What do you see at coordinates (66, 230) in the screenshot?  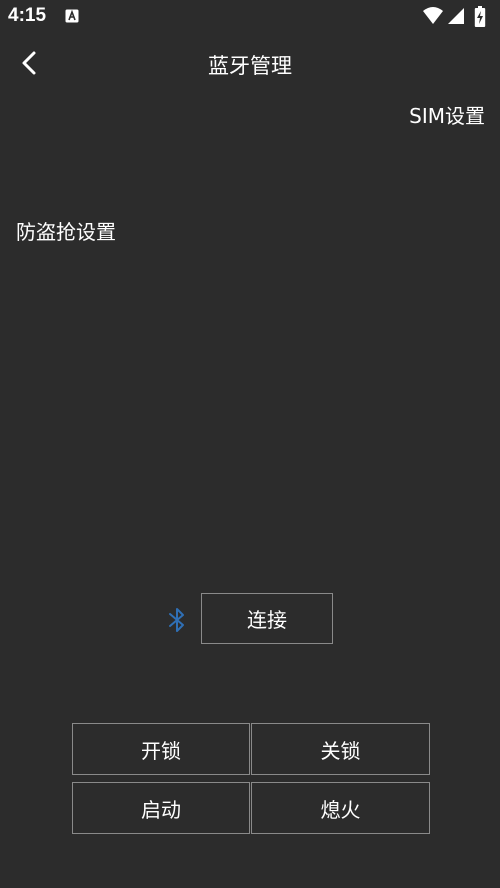 I see `antitheft-settings-link: 防盗抢设置` at bounding box center [66, 230].